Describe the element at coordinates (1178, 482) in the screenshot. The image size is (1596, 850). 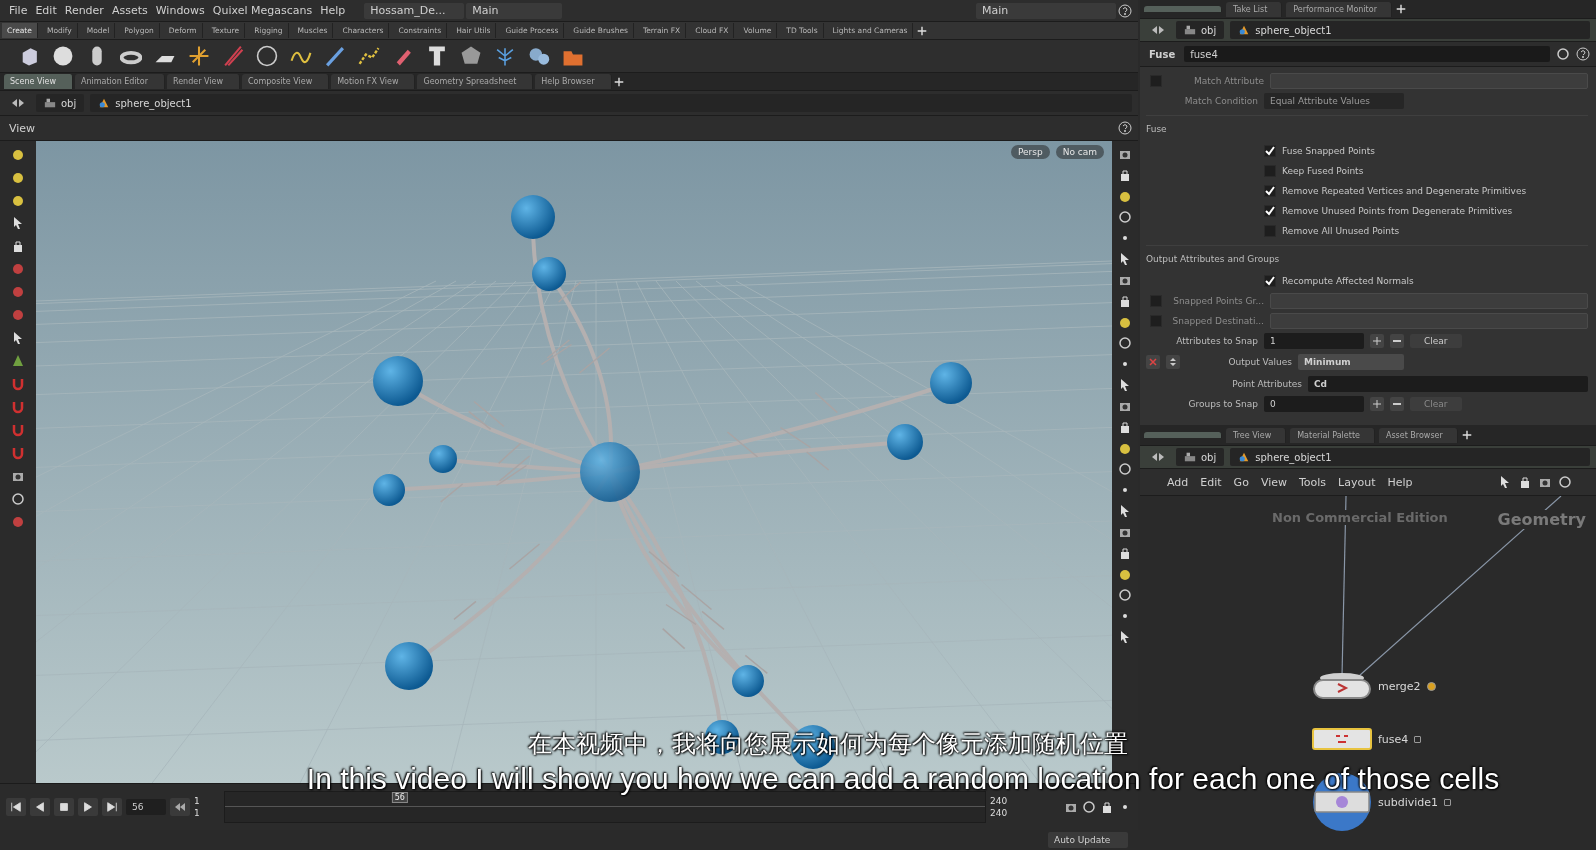
I see `menu-item: Add` at that location.